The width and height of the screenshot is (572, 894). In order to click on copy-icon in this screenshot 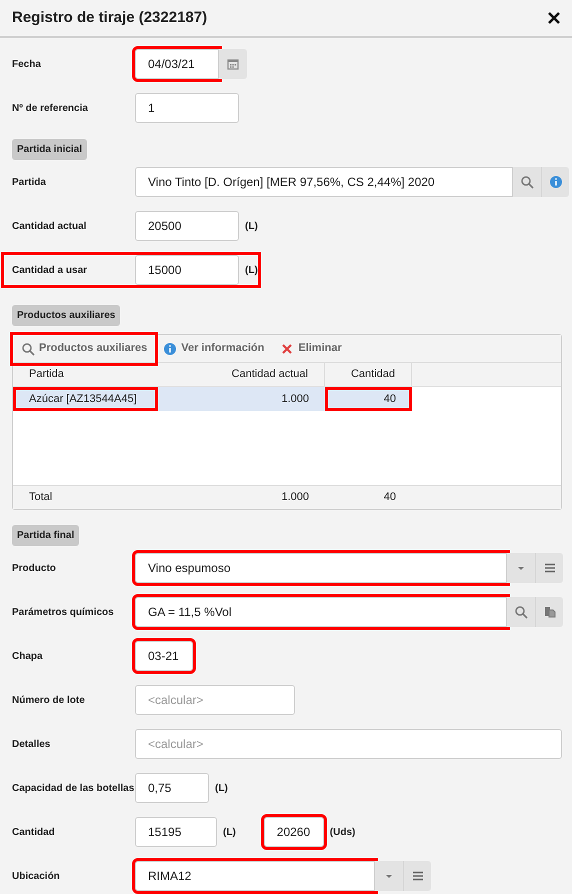, I will do `click(549, 612)`.